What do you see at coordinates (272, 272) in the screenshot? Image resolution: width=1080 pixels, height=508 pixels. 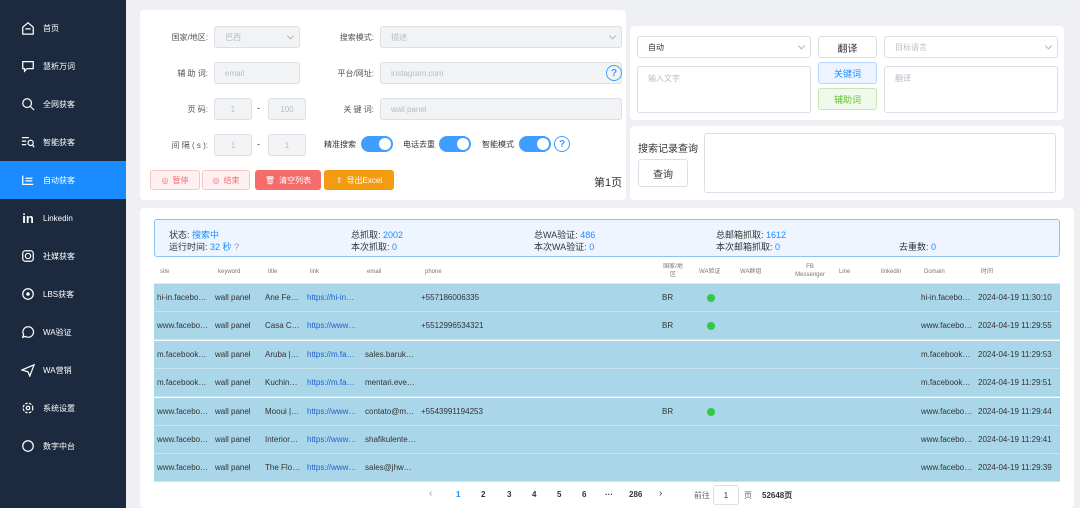 I see `col-title: title` at bounding box center [272, 272].